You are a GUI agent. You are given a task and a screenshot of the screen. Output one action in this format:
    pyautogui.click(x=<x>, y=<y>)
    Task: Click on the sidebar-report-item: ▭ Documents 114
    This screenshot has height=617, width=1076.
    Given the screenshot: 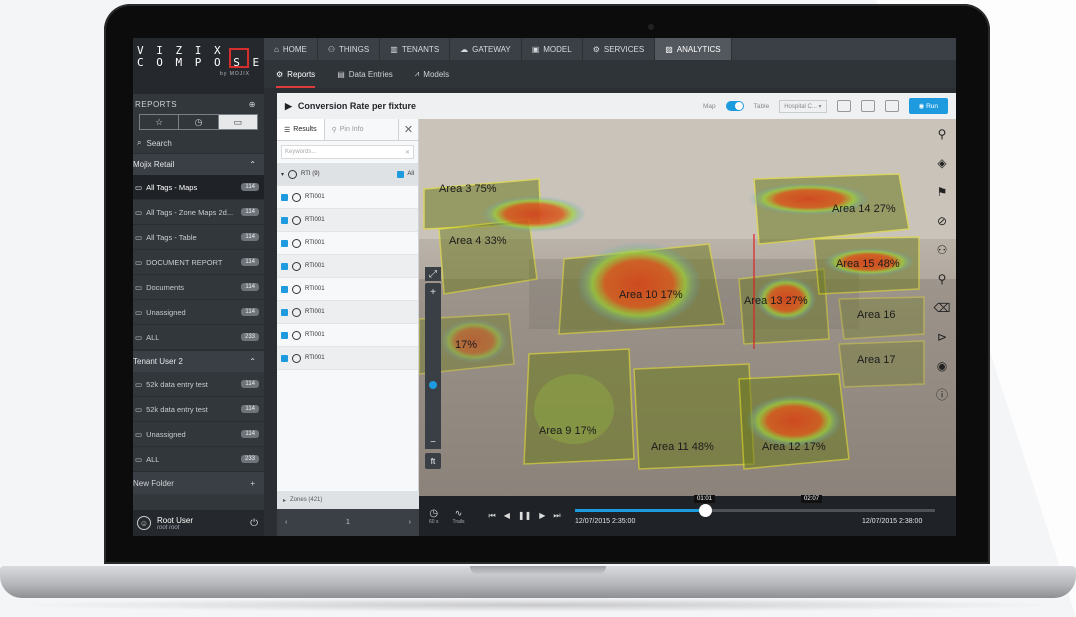 What is the action you would take?
    pyautogui.click(x=198, y=287)
    